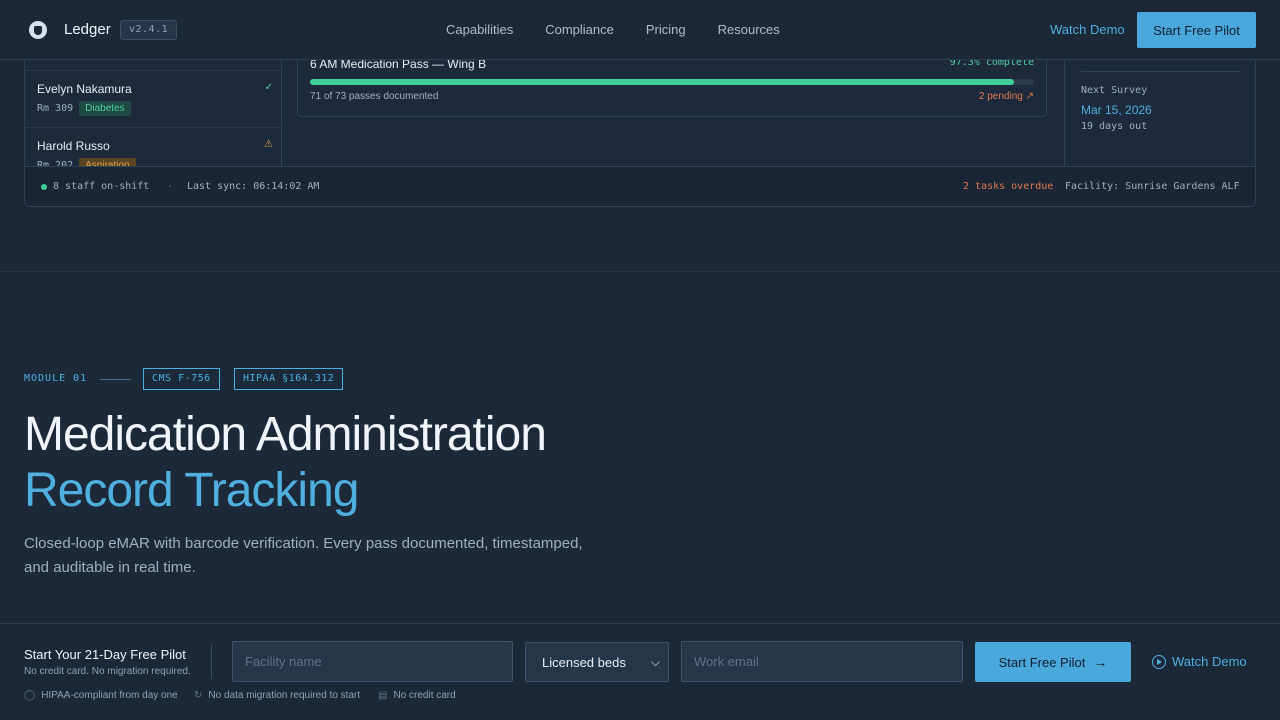 Image resolution: width=1280 pixels, height=720 pixels. I want to click on warning-icon: ⚠, so click(268, 144).